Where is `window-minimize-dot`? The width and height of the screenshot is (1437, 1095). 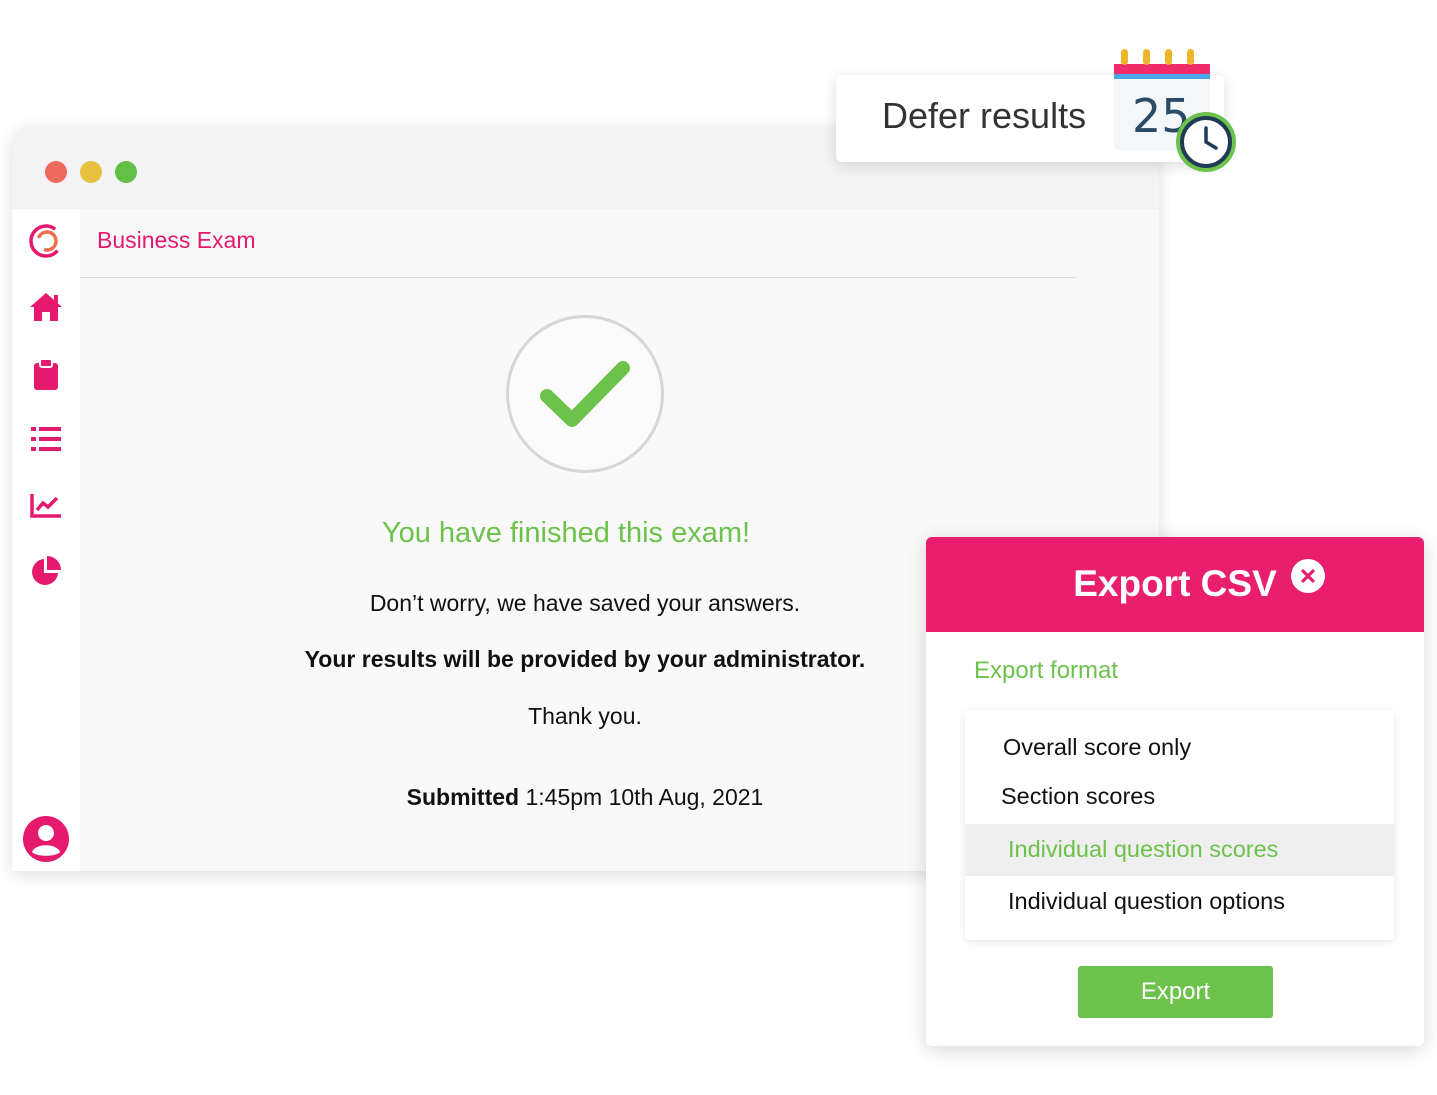 window-minimize-dot is located at coordinates (91, 172).